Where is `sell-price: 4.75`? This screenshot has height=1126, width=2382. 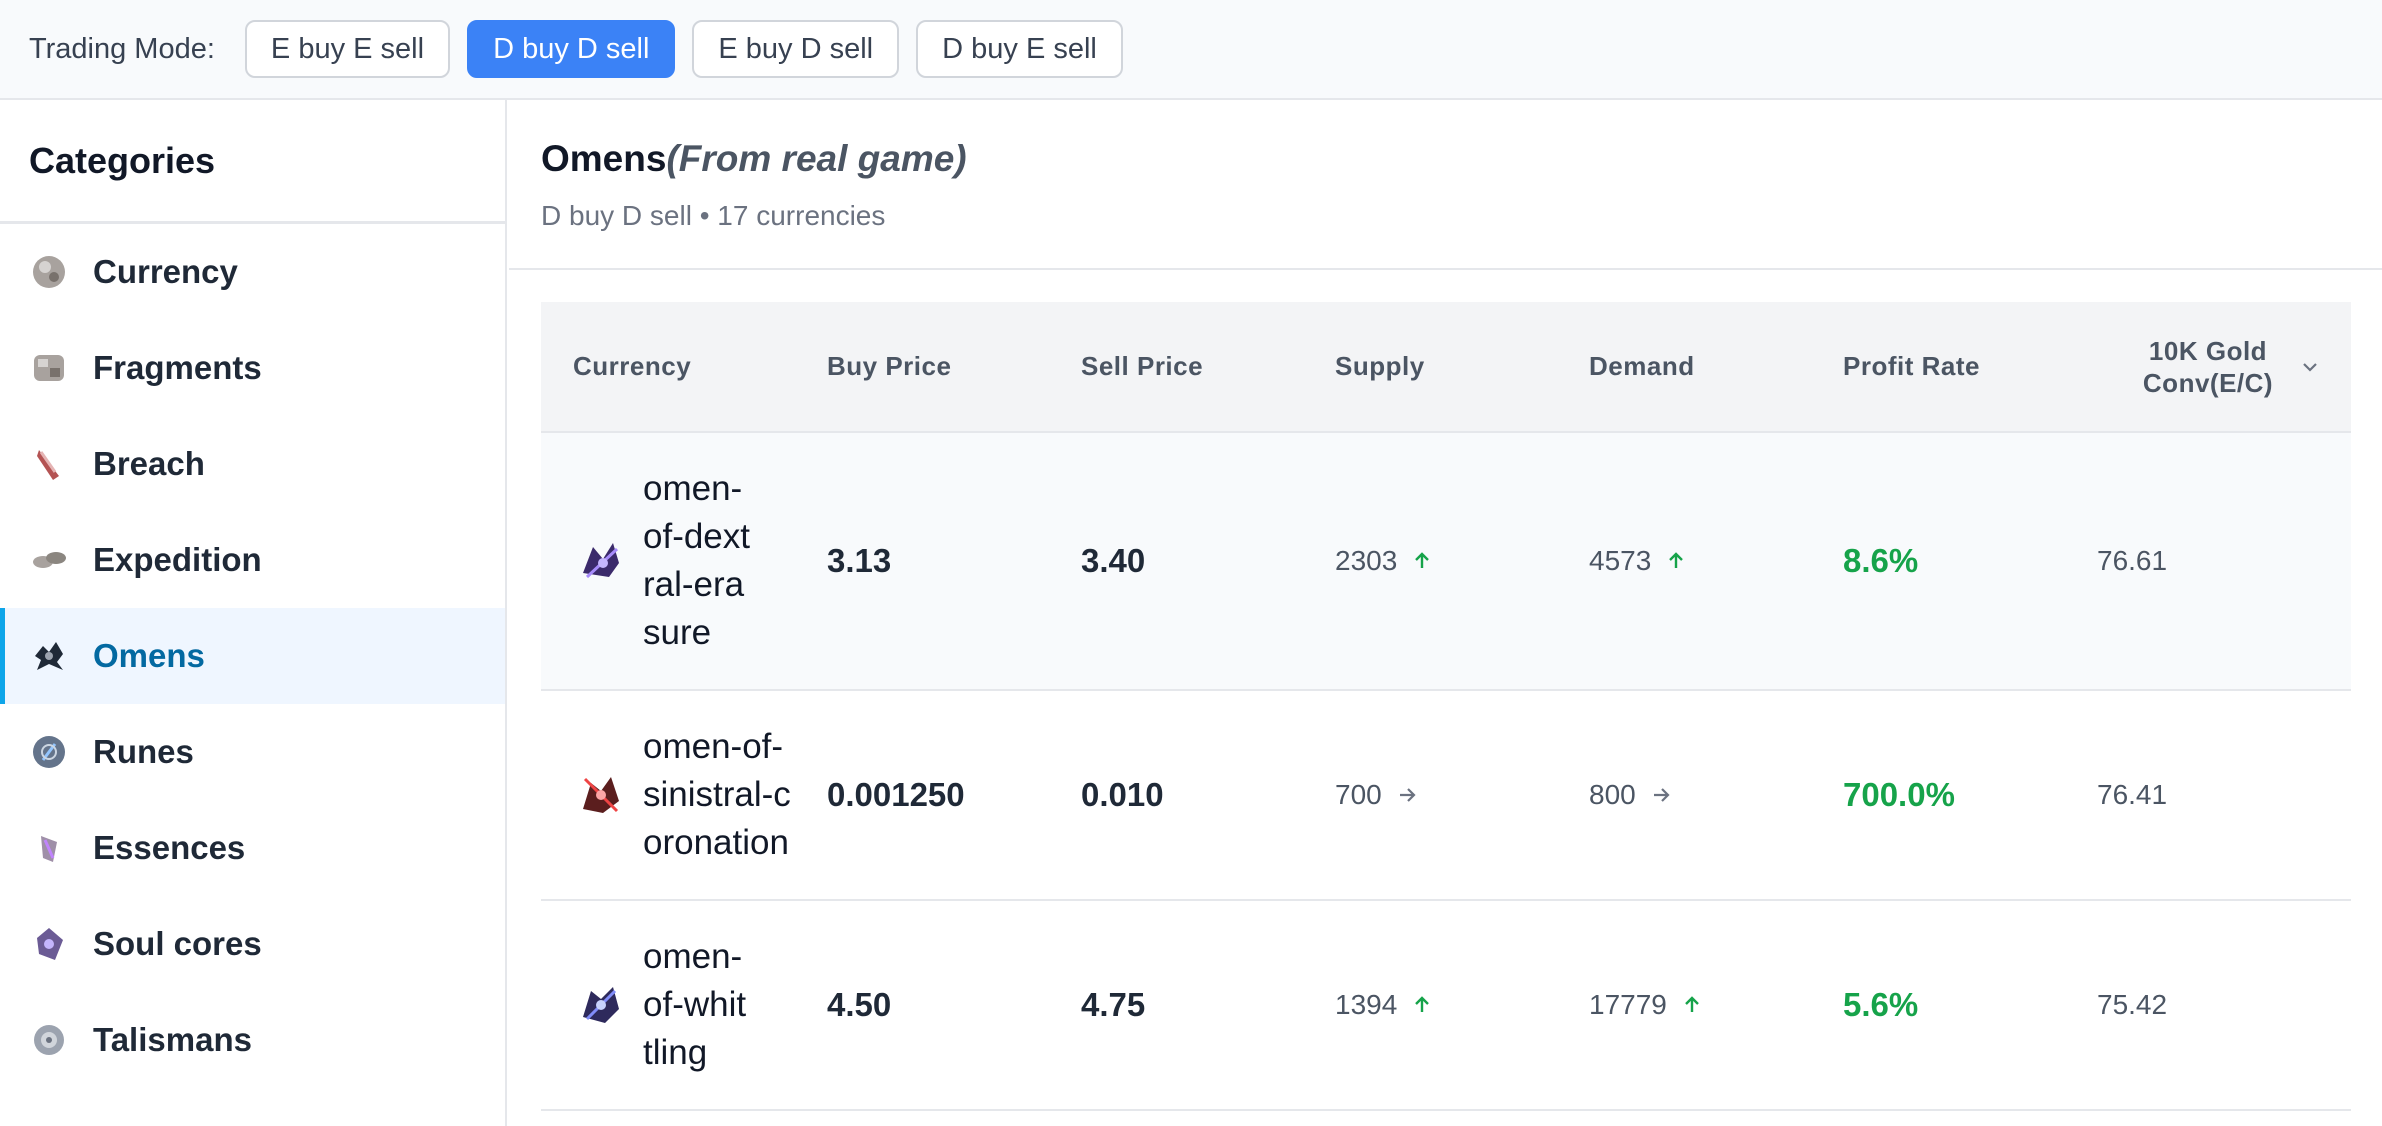 sell-price: 4.75 is located at coordinates (1113, 1004).